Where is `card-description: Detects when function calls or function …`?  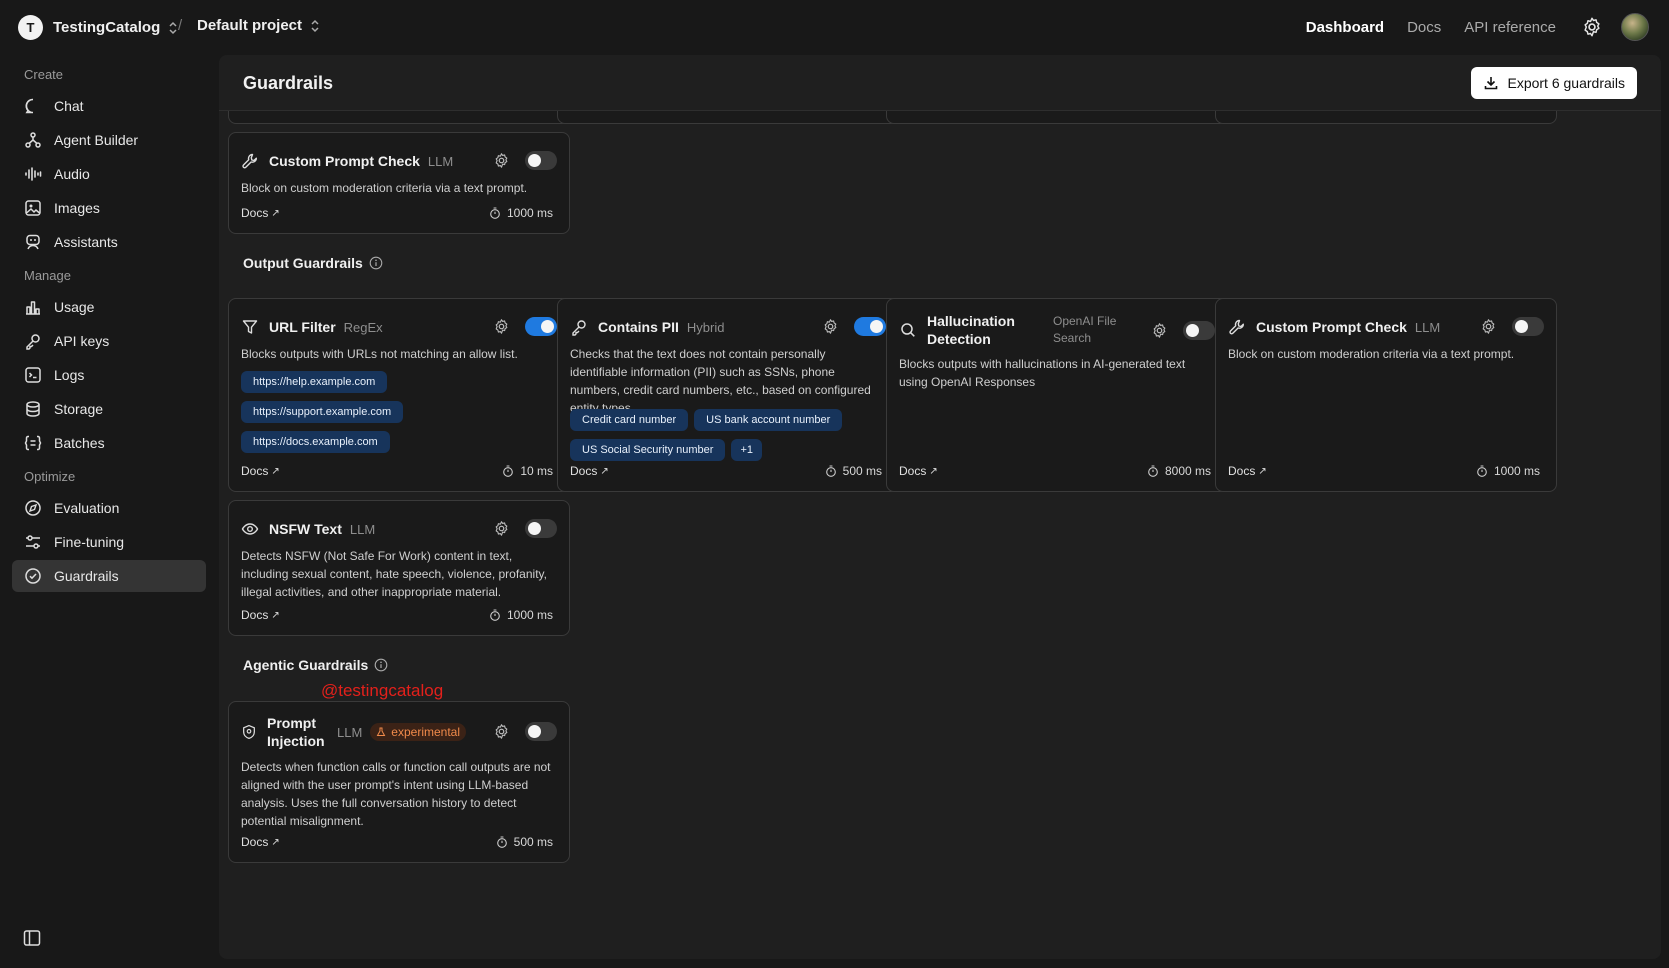
card-description: Detects when function calls or function … is located at coordinates (396, 794).